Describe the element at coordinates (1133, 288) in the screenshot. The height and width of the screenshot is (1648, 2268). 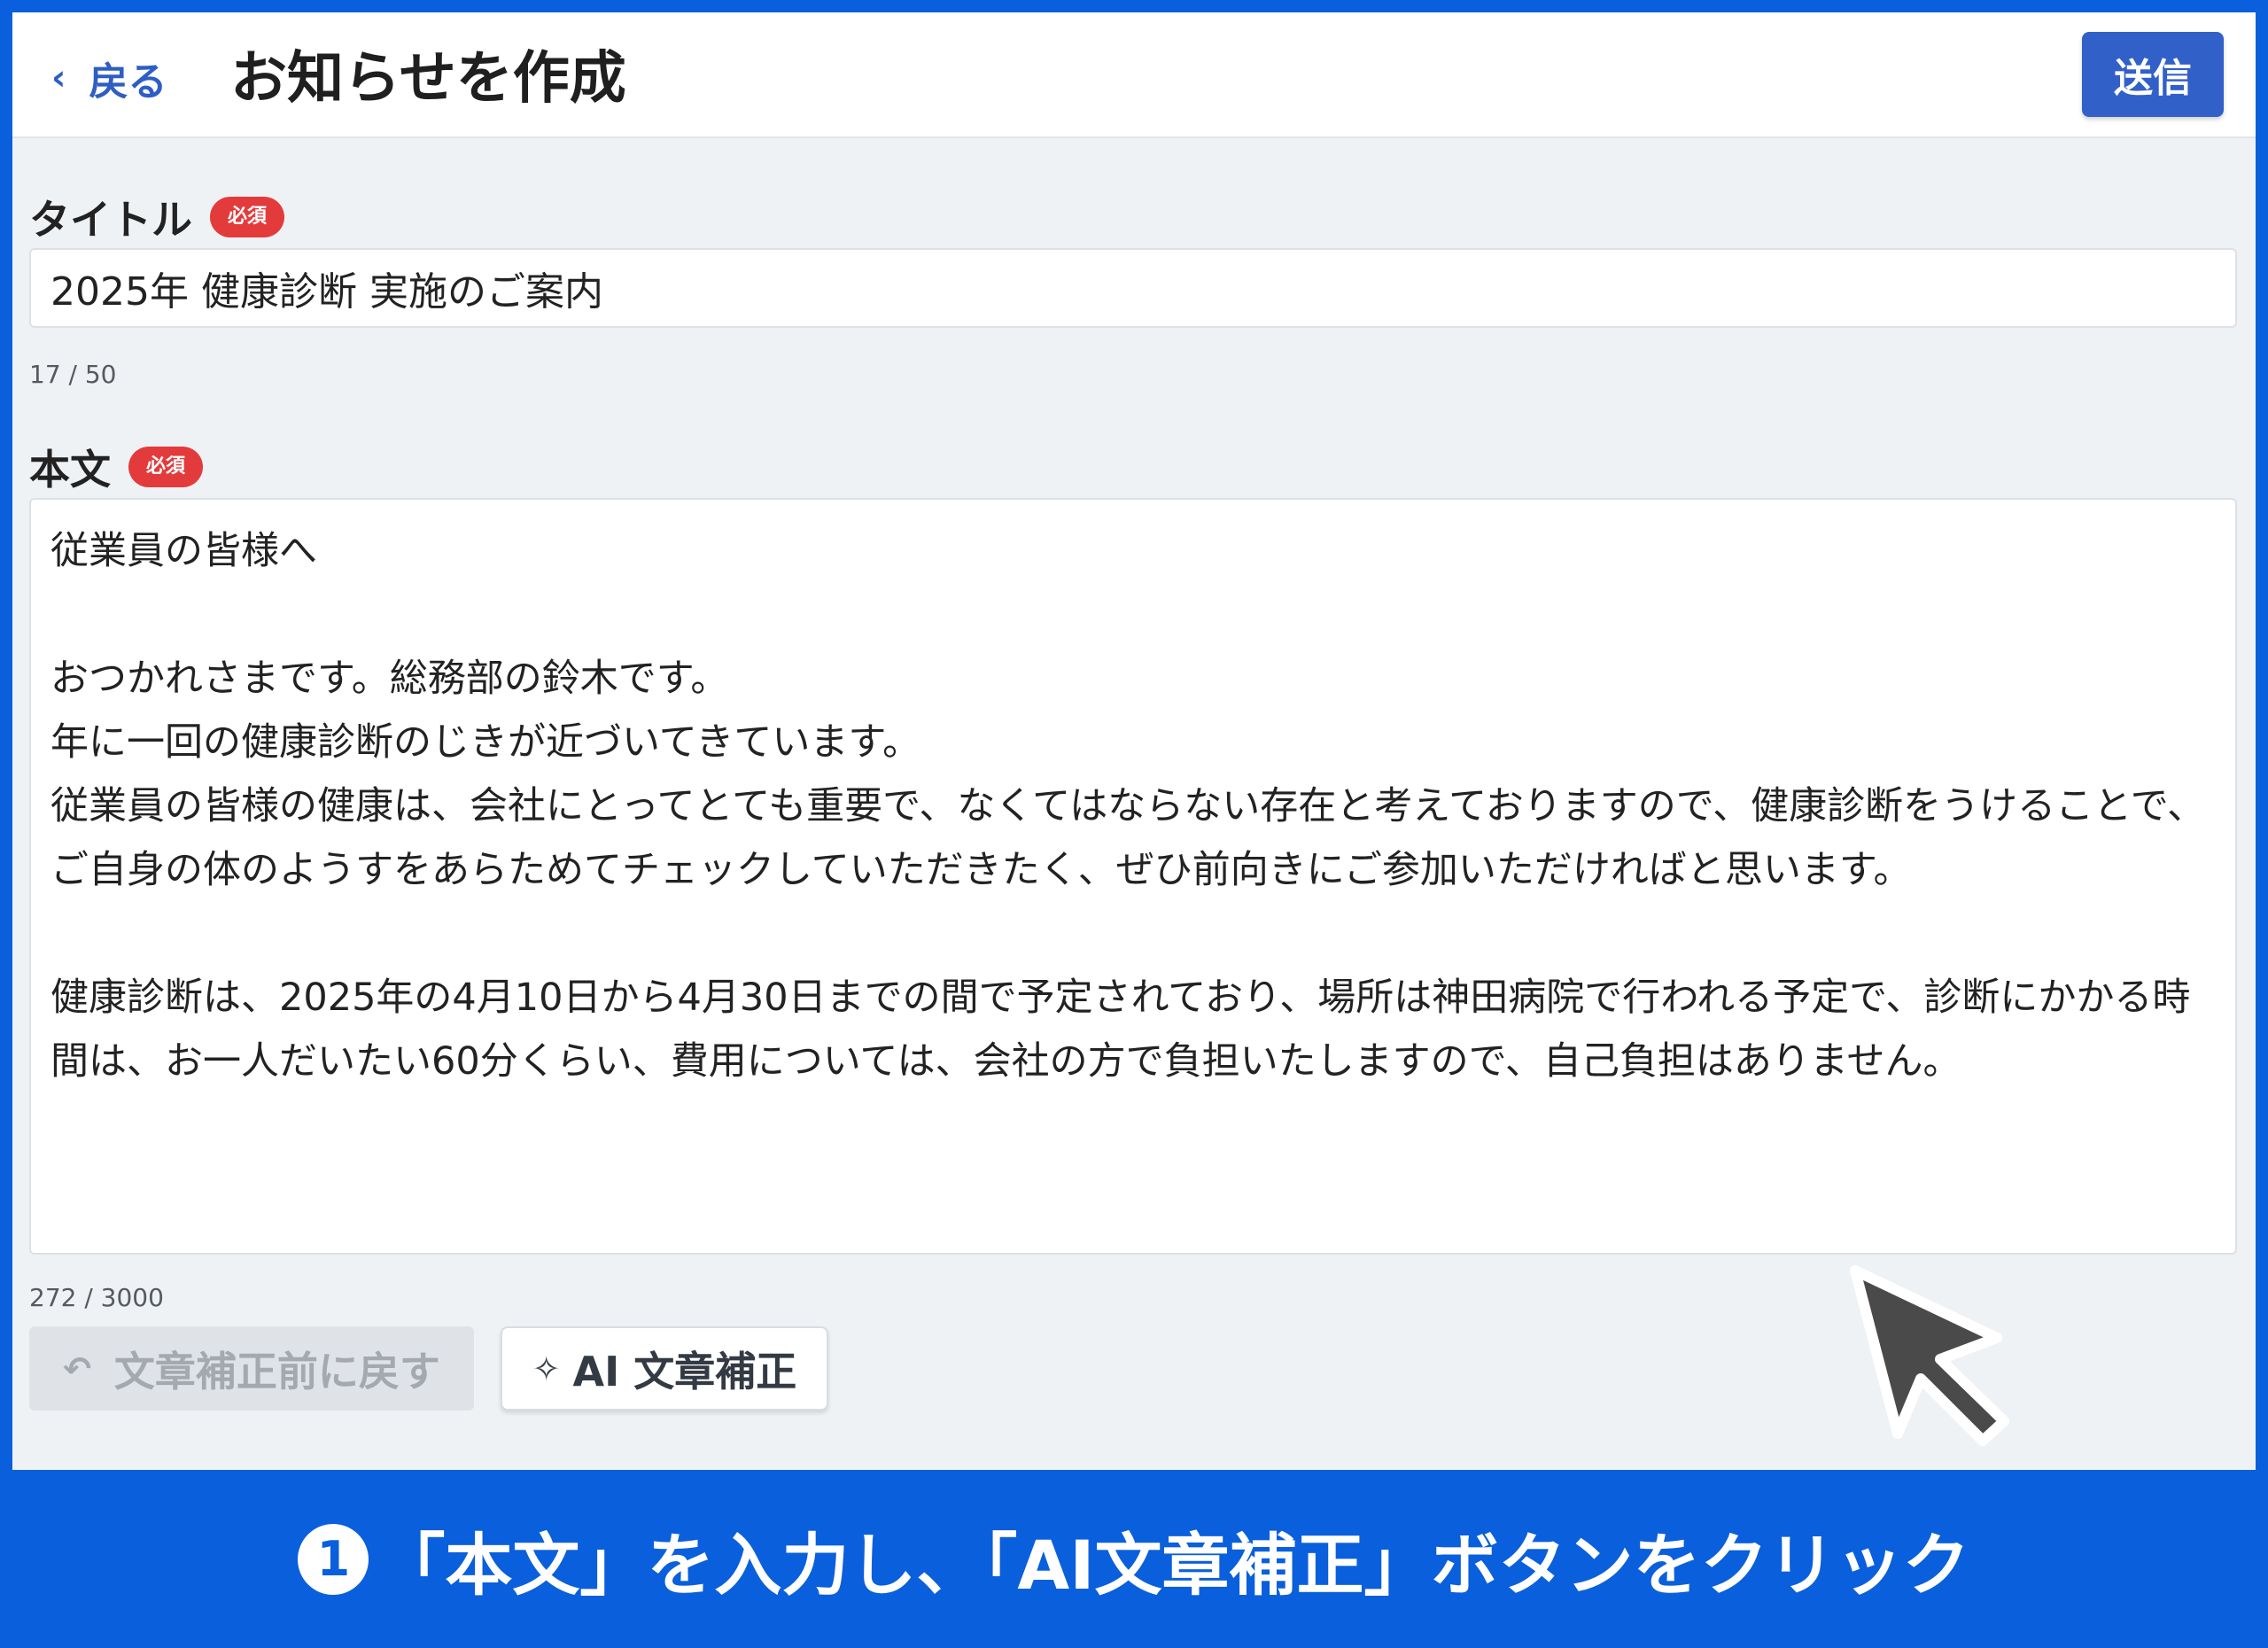
I see `title-input: 2025年 健康診断 実施のご案内` at that location.